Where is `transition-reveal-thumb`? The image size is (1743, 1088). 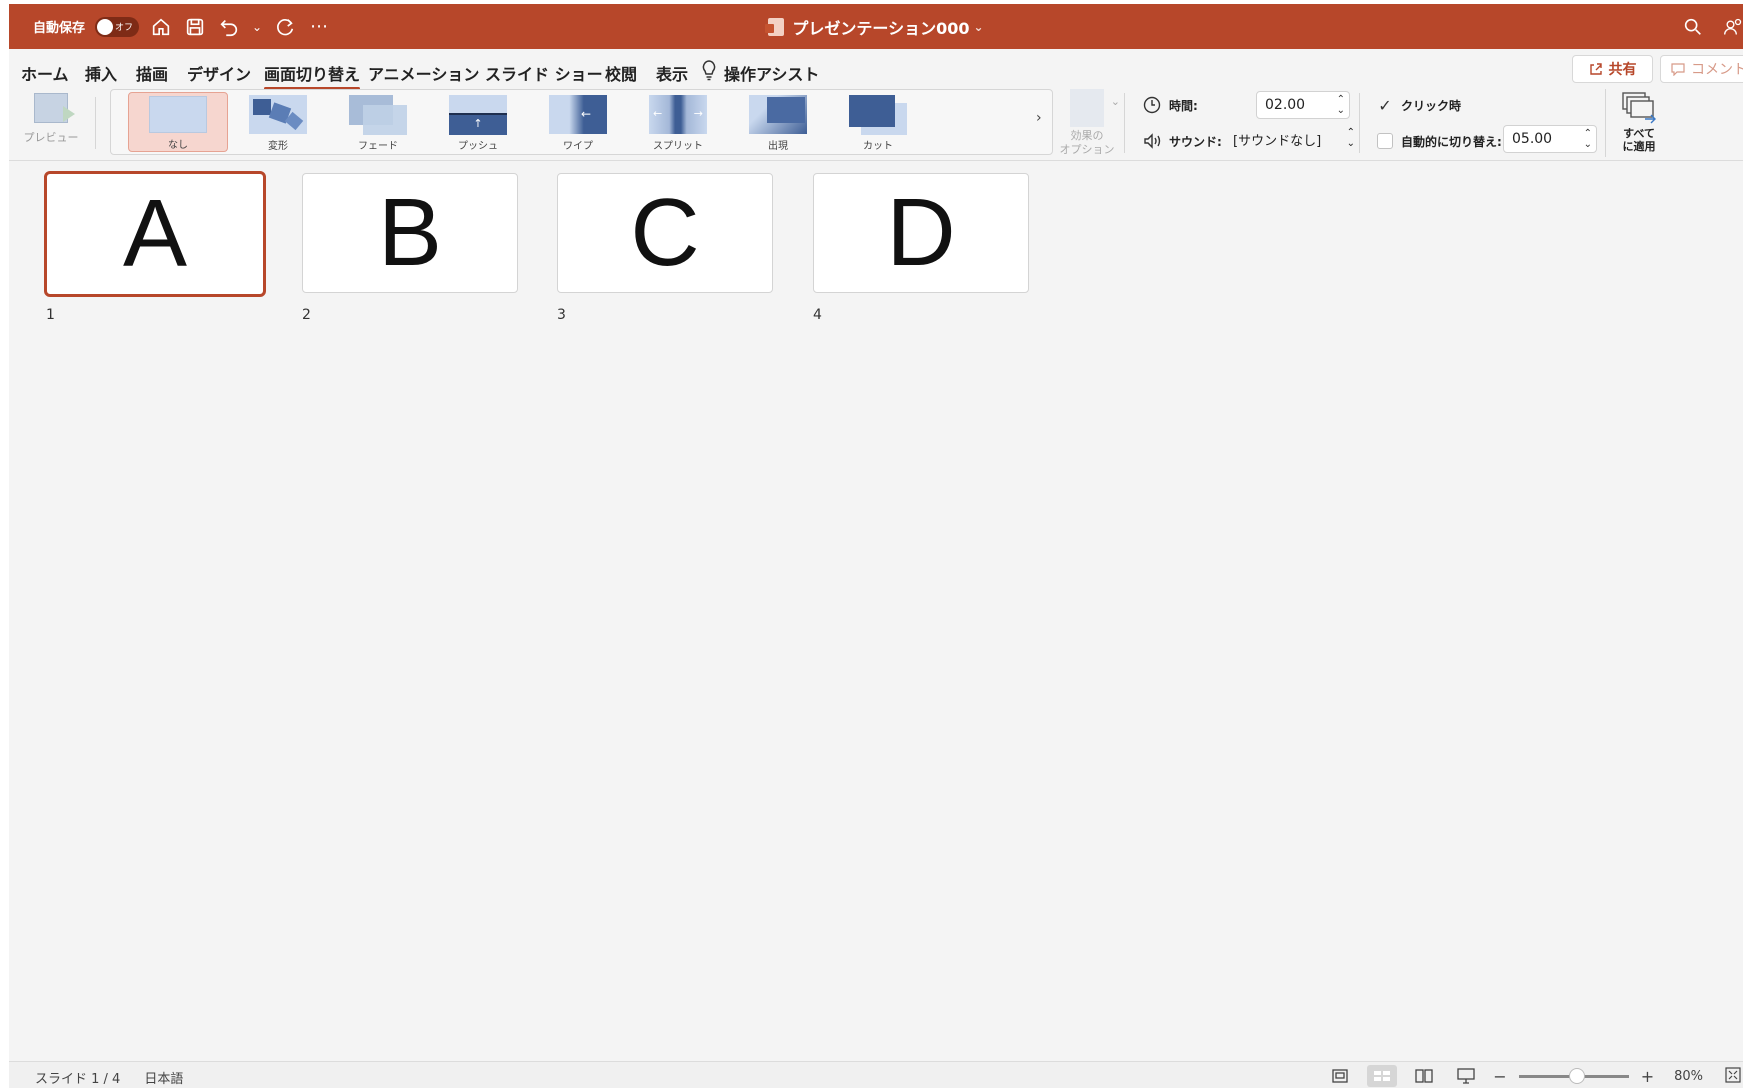
transition-reveal-thumb is located at coordinates (778, 114).